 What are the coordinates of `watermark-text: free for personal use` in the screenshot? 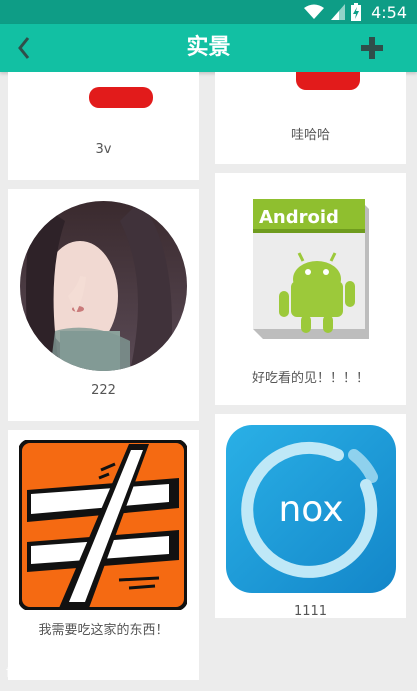 It's located at (79, 673).